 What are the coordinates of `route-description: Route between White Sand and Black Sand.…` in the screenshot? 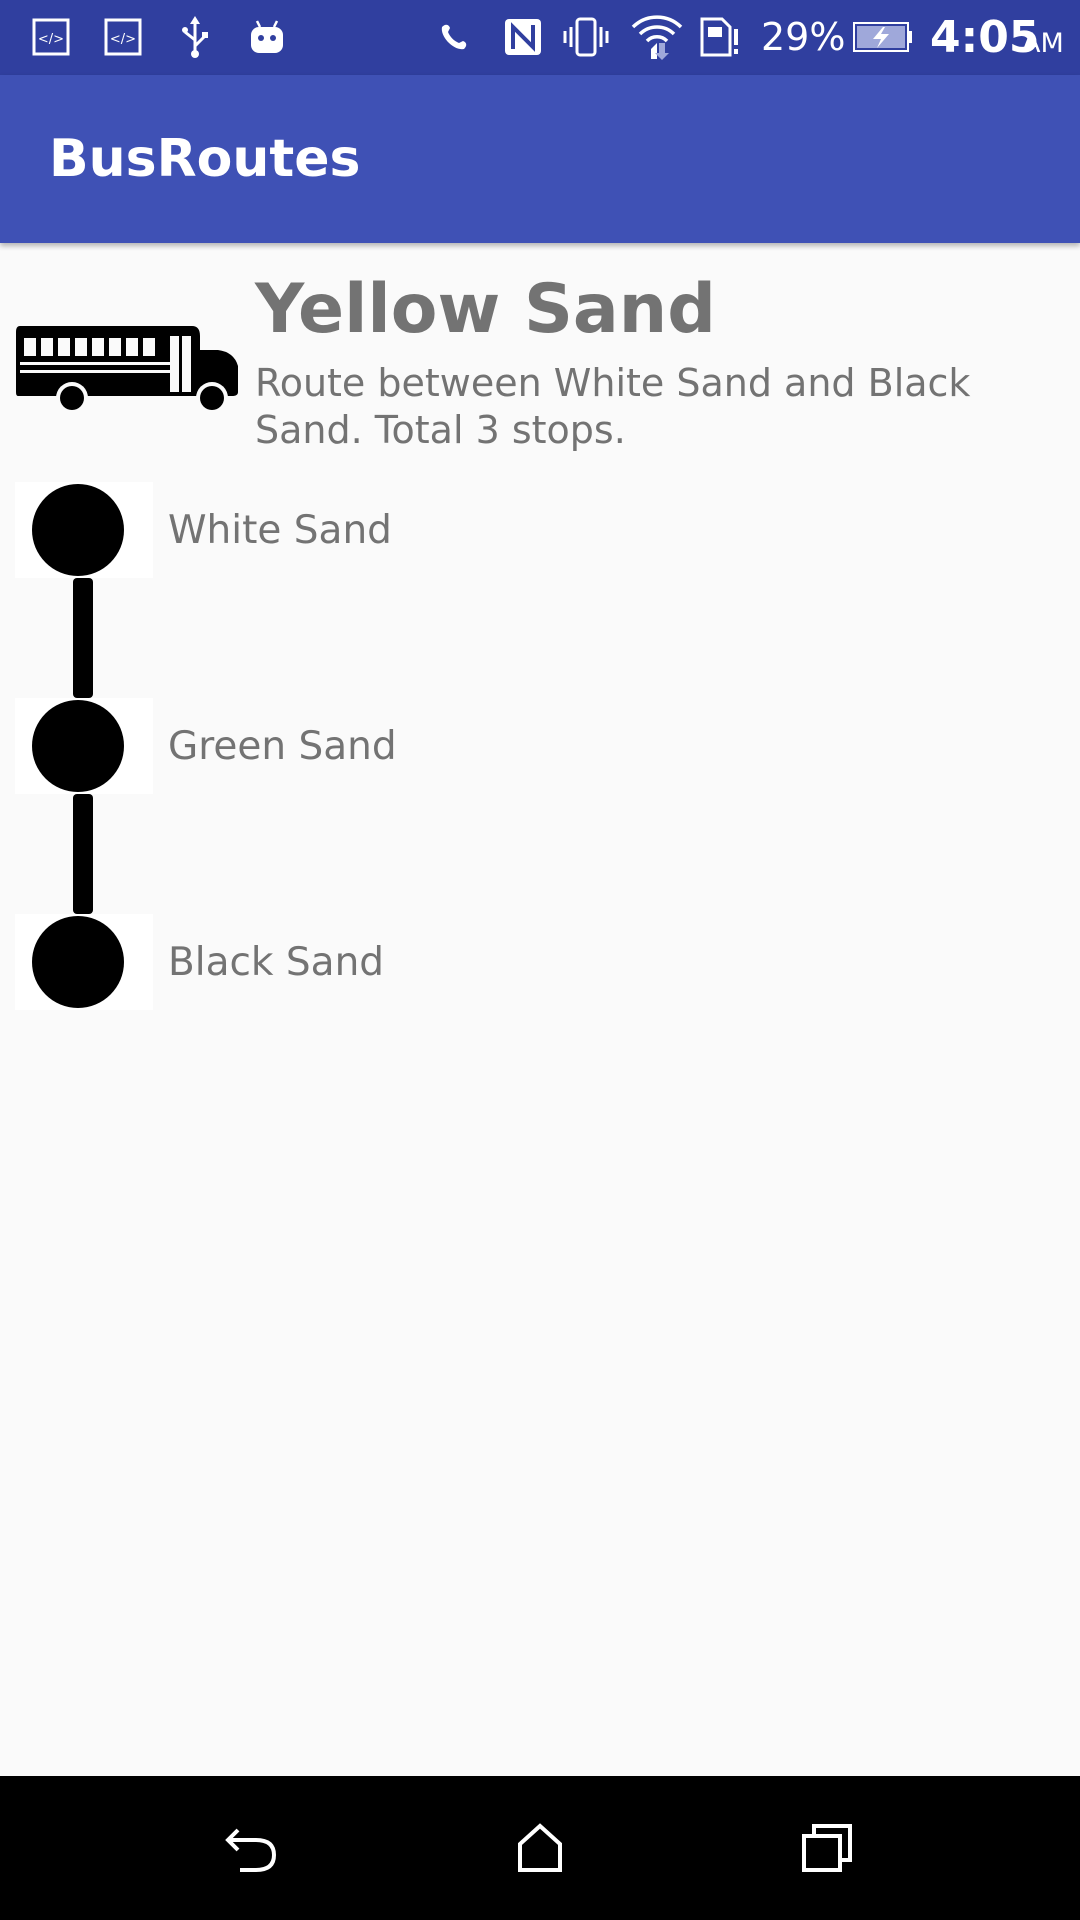 It's located at (613, 406).